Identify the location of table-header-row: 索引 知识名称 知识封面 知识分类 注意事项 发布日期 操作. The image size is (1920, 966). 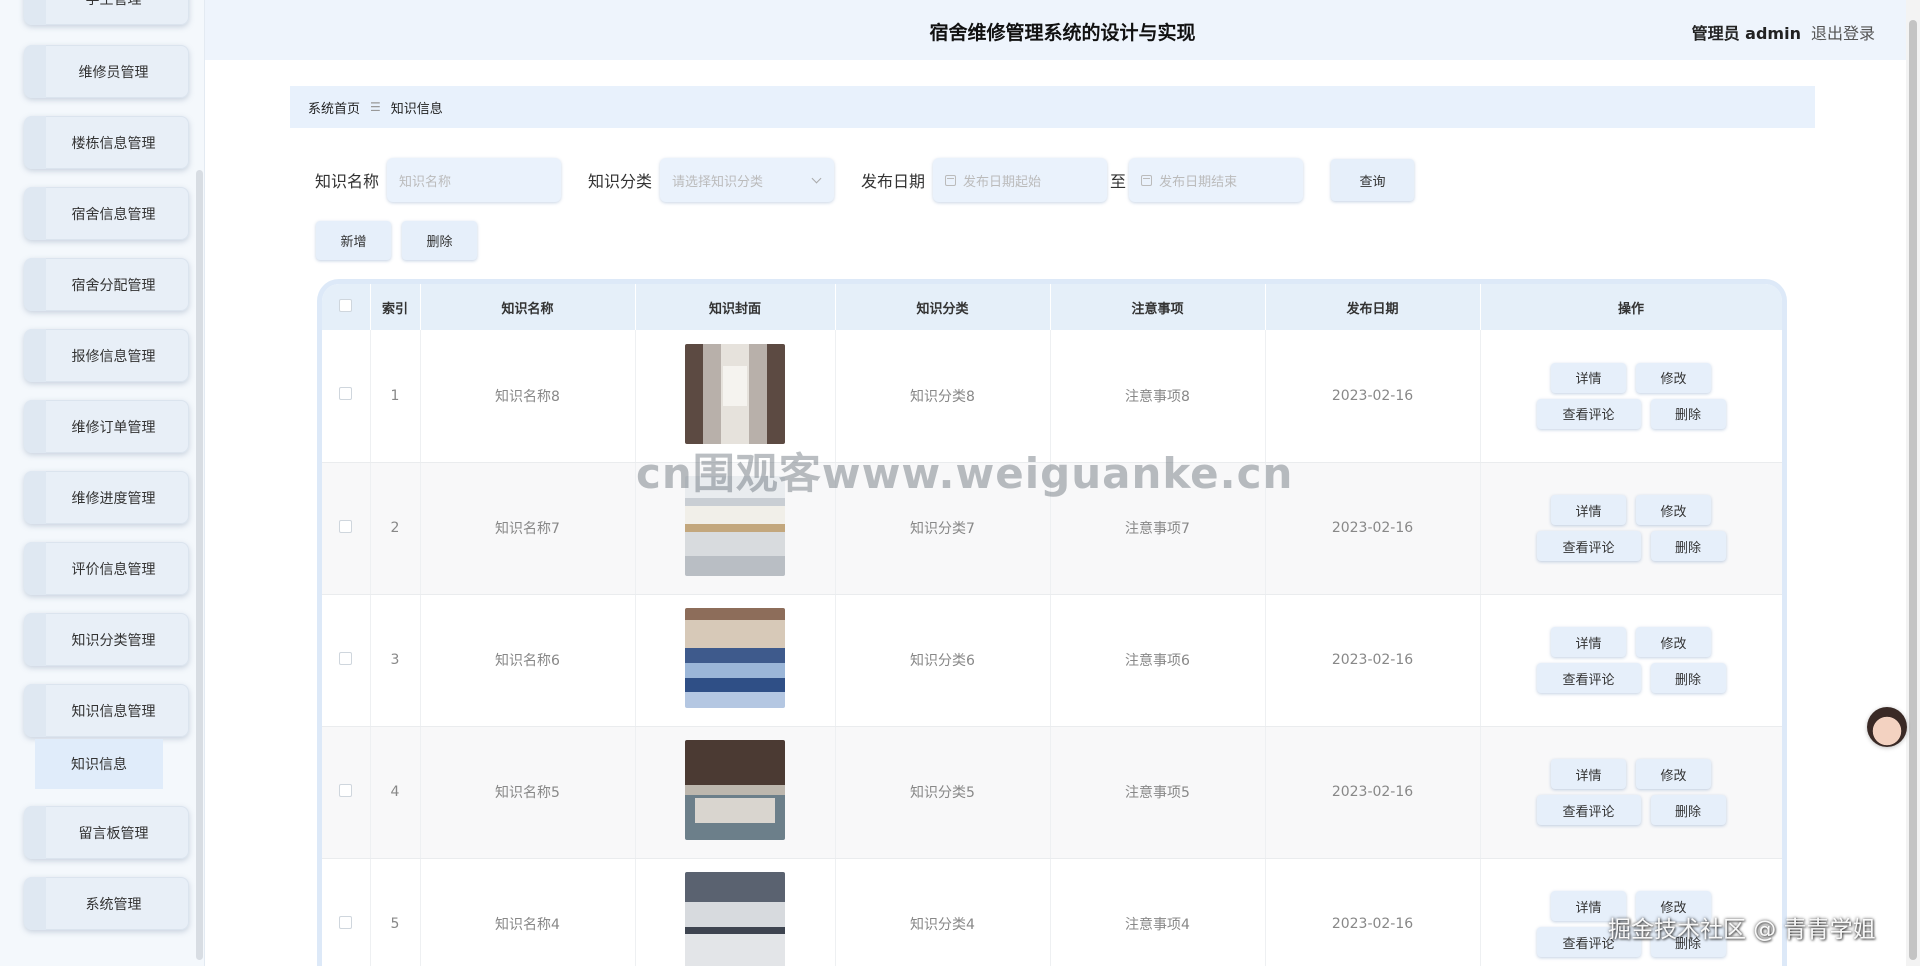
(1052, 307).